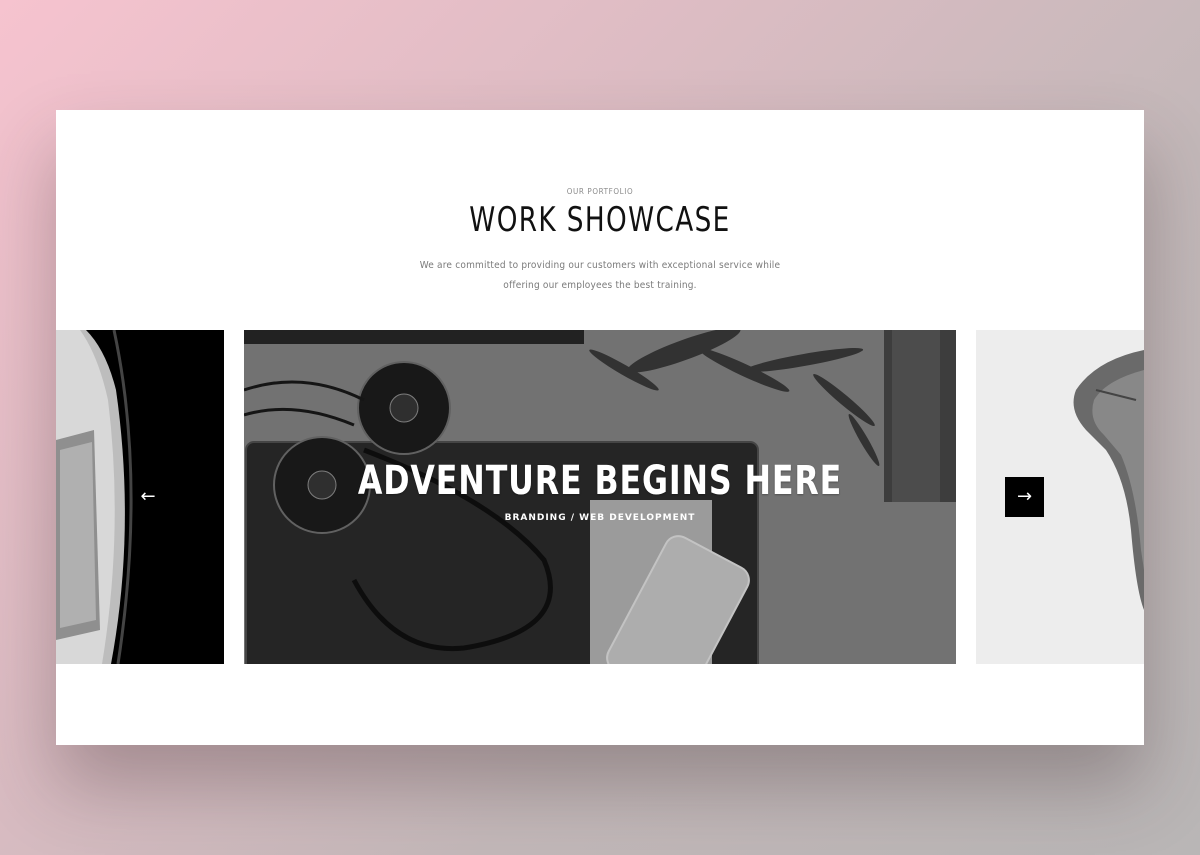 The height and width of the screenshot is (855, 1200). I want to click on slide-next, so click(1060, 497).